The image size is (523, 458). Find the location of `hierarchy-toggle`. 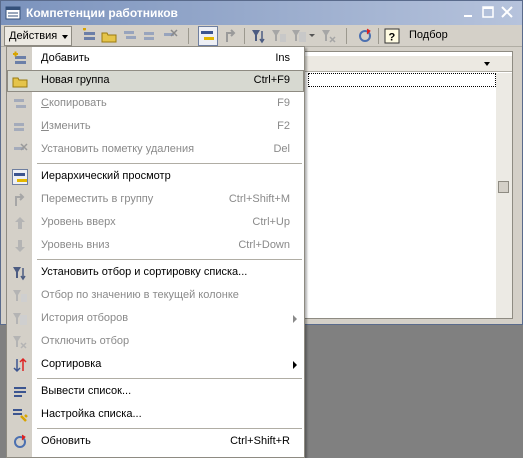

hierarchy-toggle is located at coordinates (208, 36).